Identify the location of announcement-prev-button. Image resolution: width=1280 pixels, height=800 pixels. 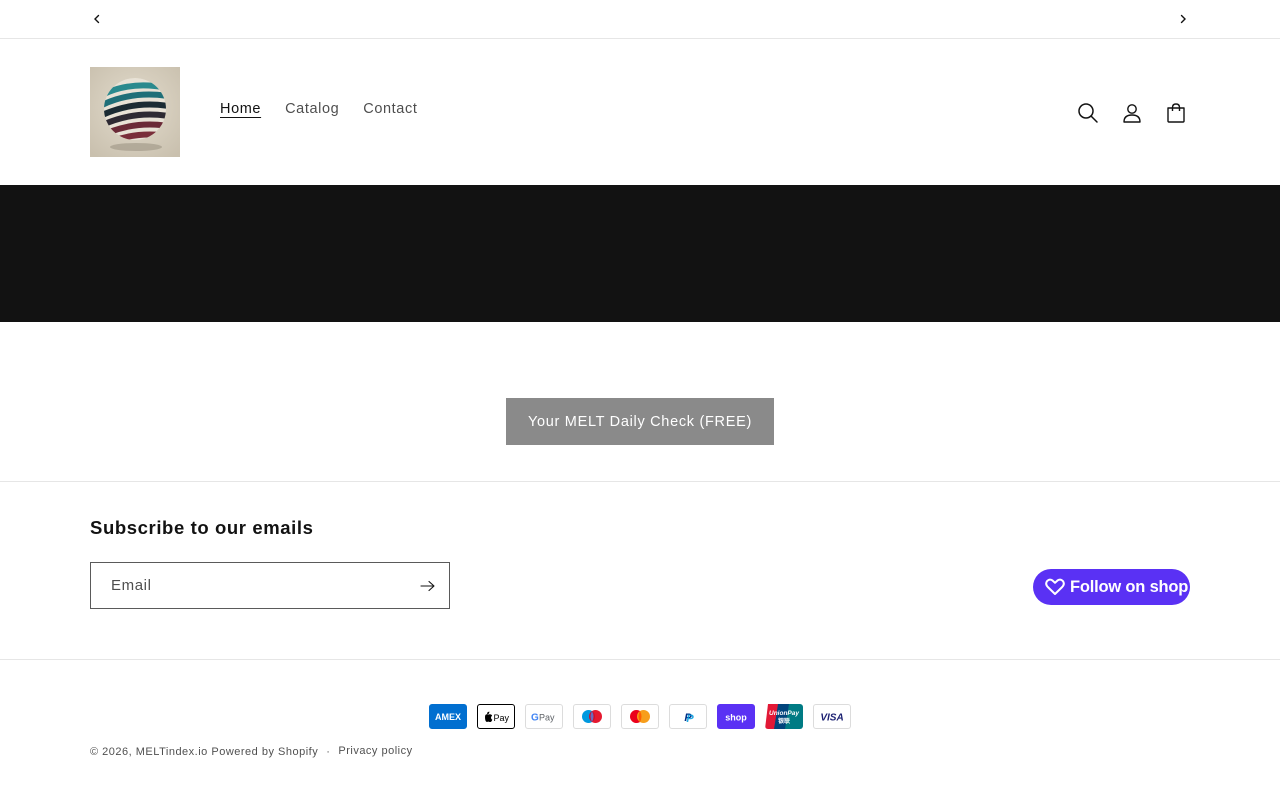
(97, 19).